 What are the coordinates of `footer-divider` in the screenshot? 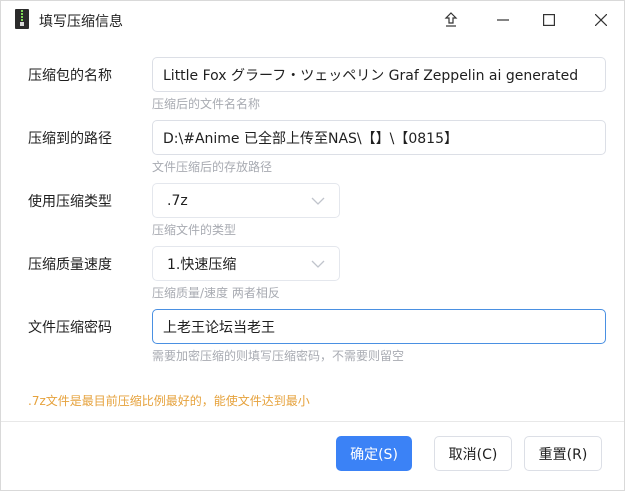 It's located at (312, 421).